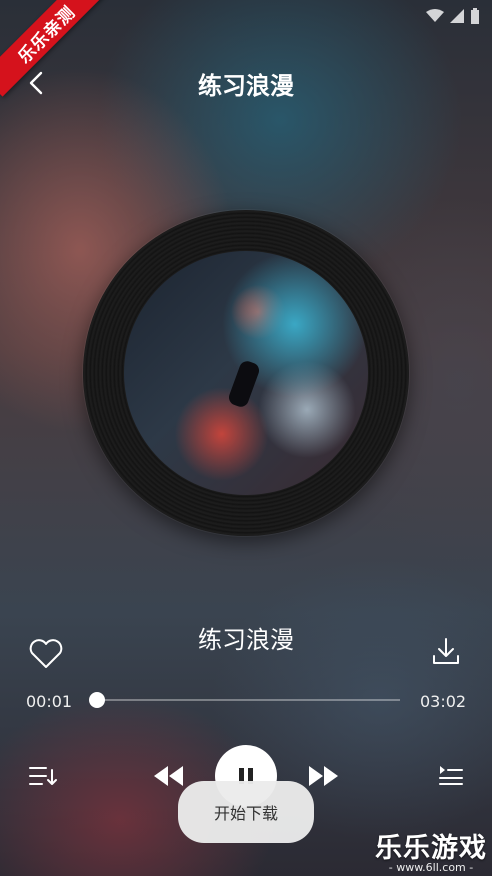 Image resolution: width=492 pixels, height=876 pixels. I want to click on signal-icon, so click(457, 16).